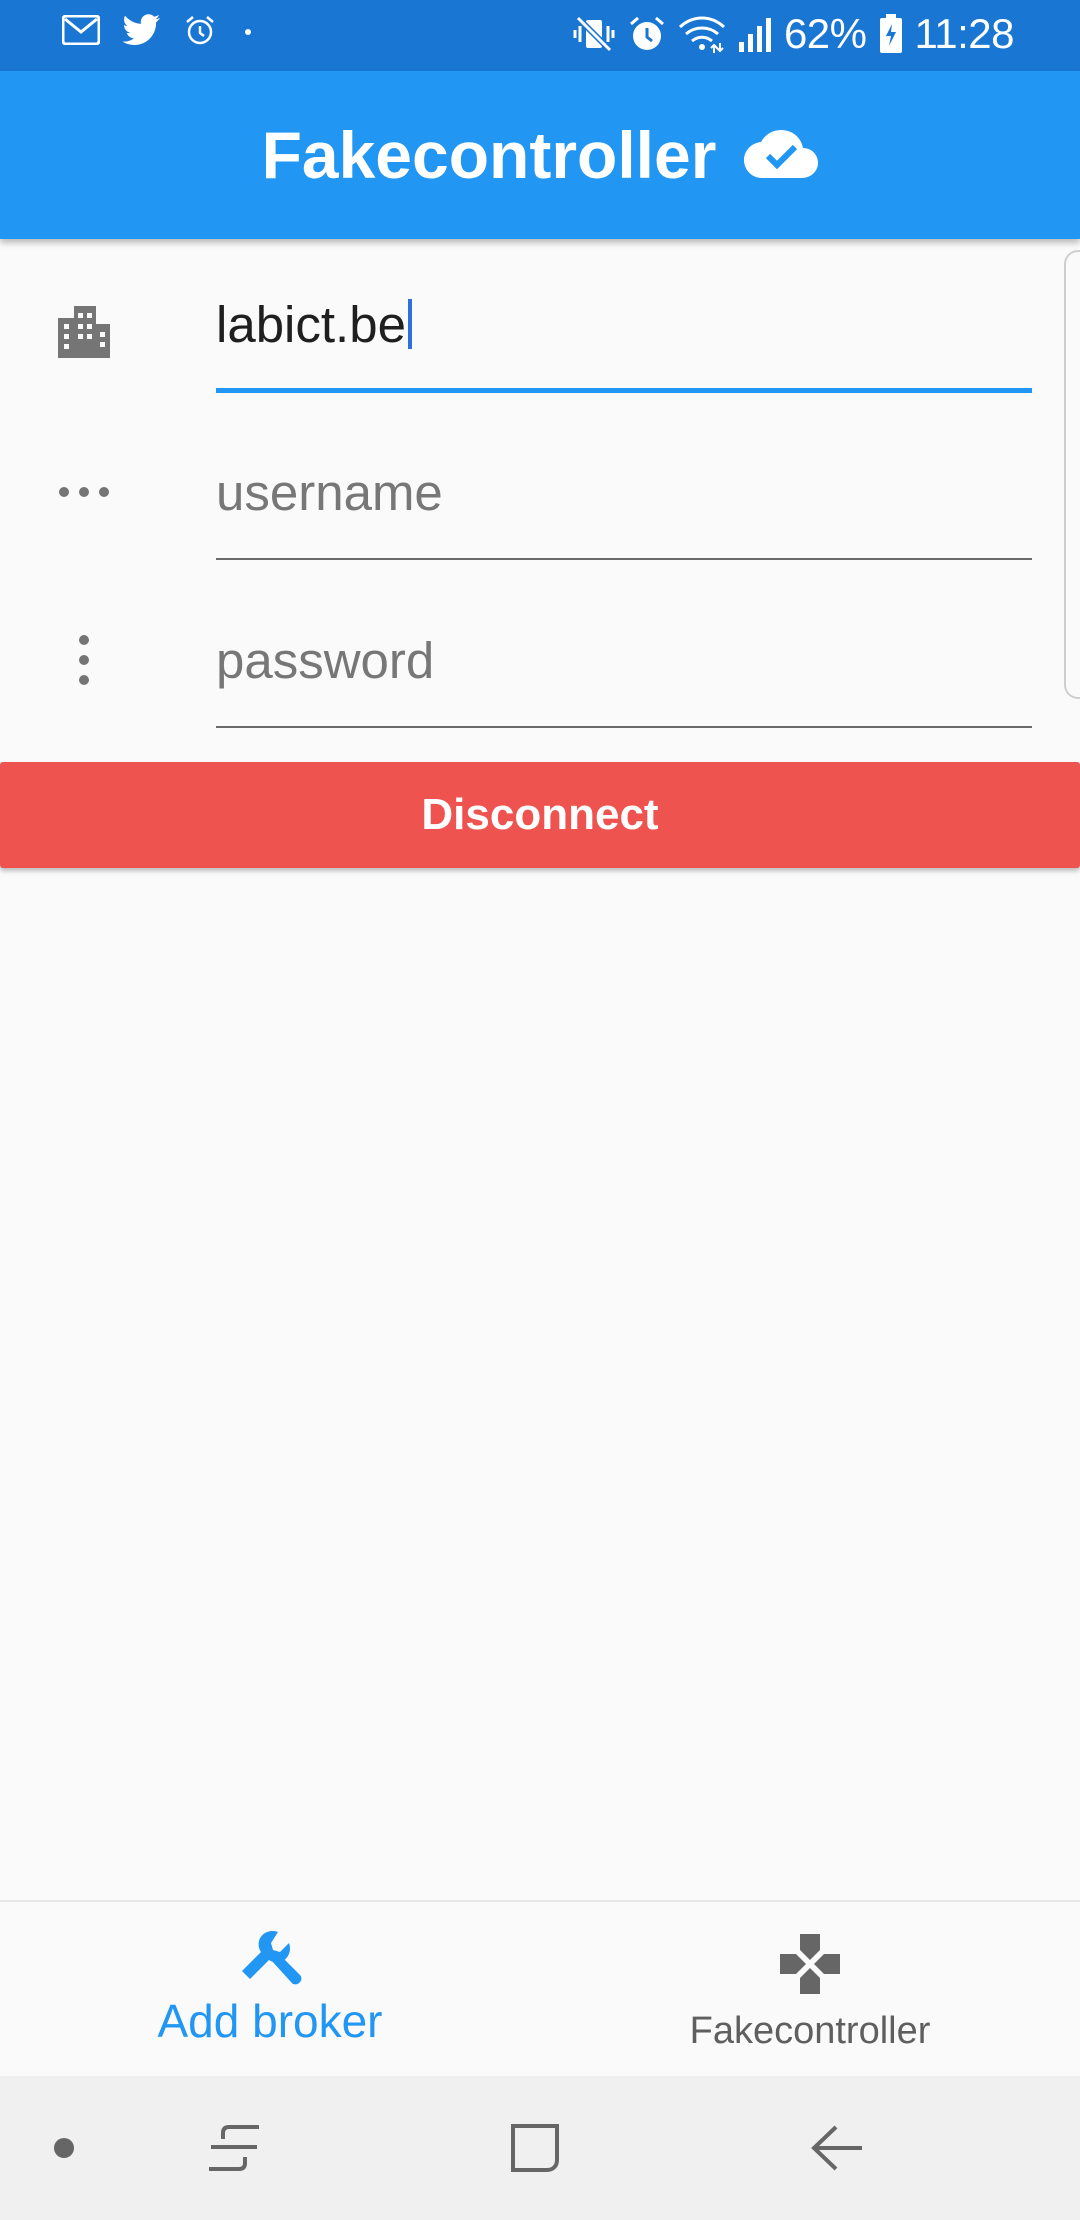  Describe the element at coordinates (594, 34) in the screenshot. I see `mute-vibrate-icon` at that location.